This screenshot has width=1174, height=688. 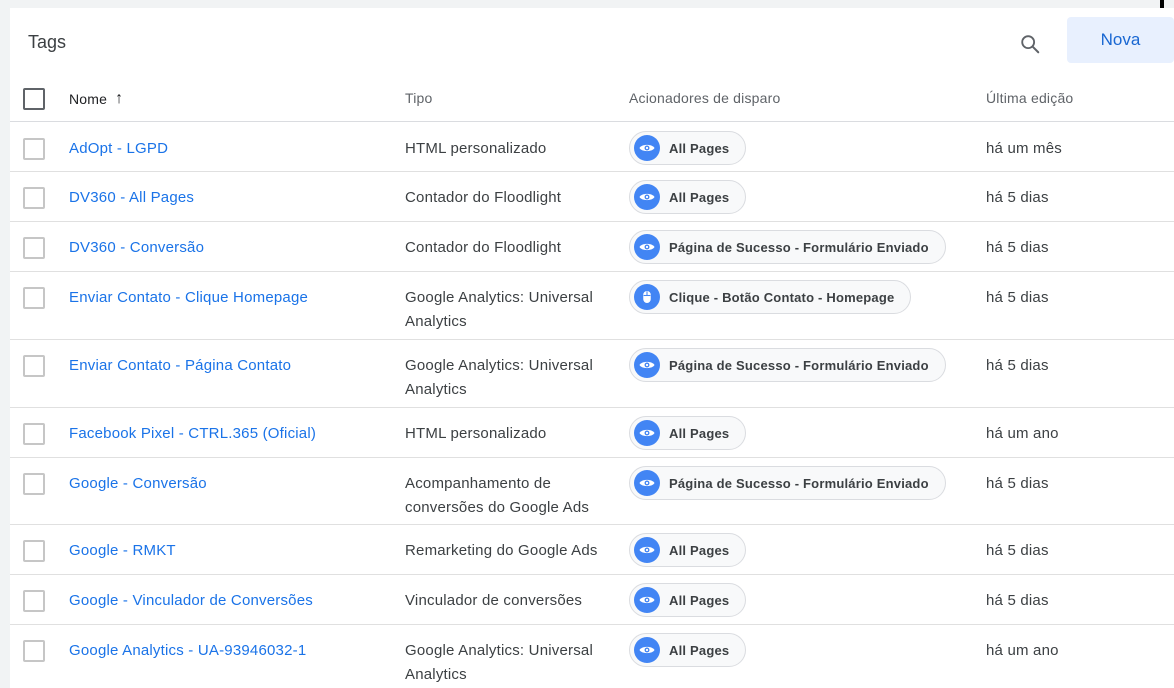 What do you see at coordinates (5, 344) in the screenshot?
I see `left-edge` at bounding box center [5, 344].